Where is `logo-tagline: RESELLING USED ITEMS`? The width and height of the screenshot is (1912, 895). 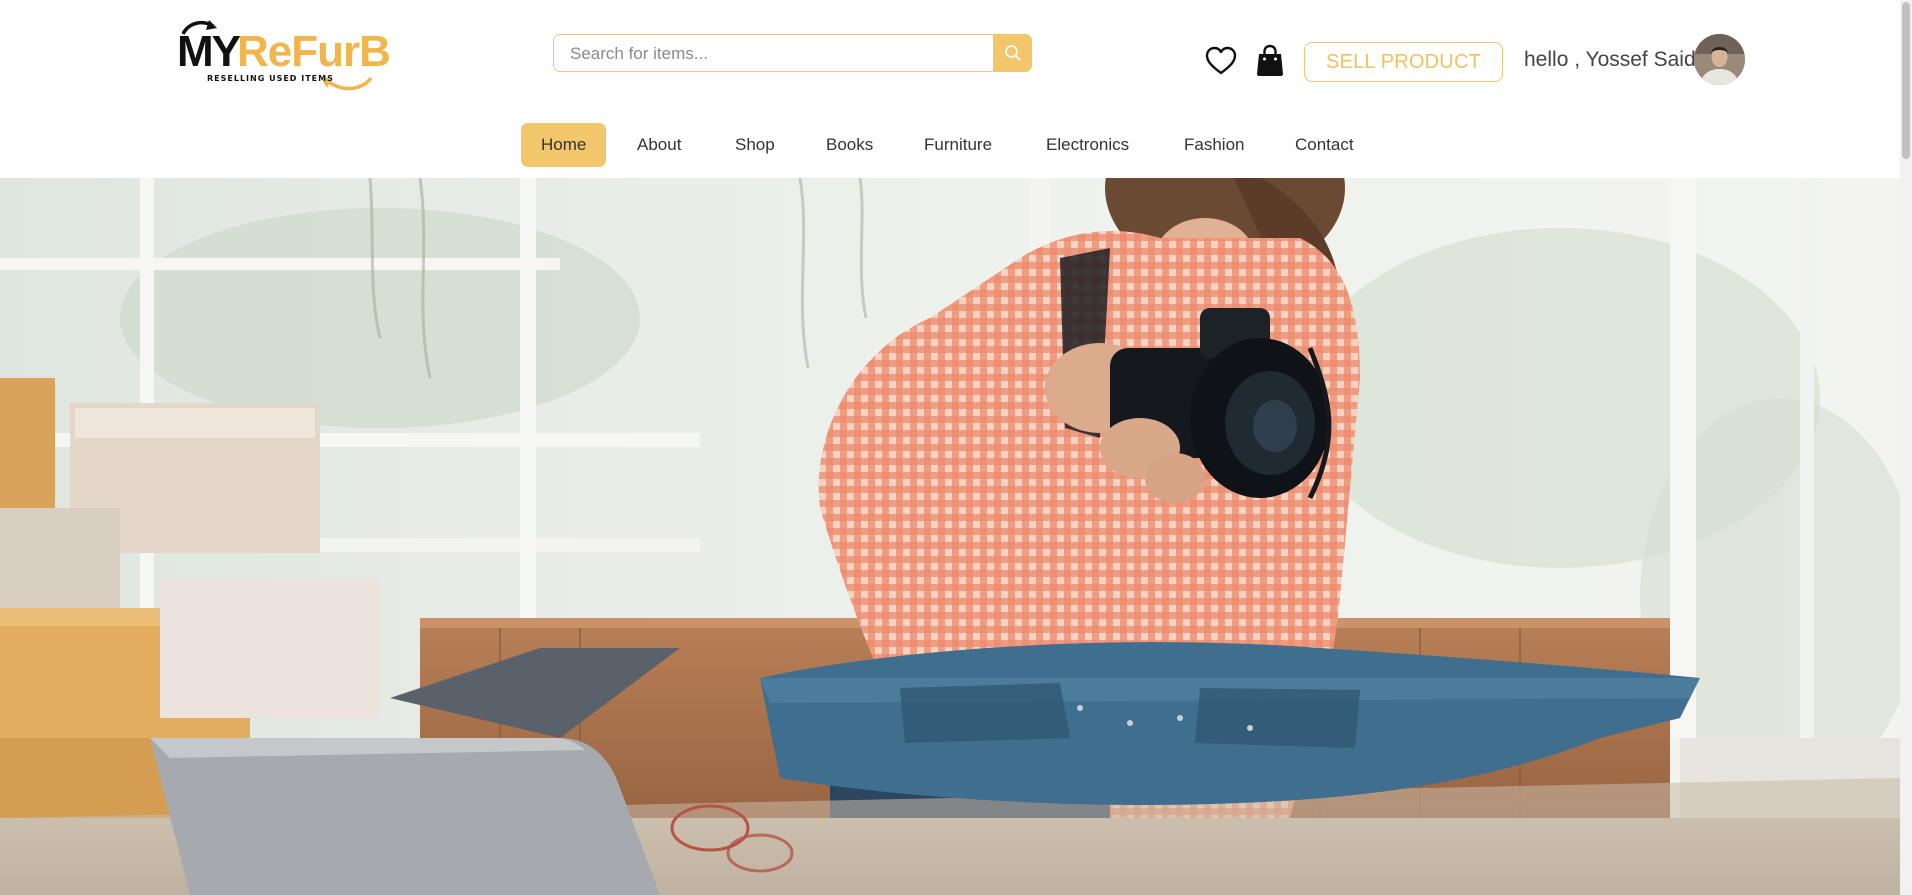
logo-tagline: RESELLING USED ITEMS is located at coordinates (270, 78).